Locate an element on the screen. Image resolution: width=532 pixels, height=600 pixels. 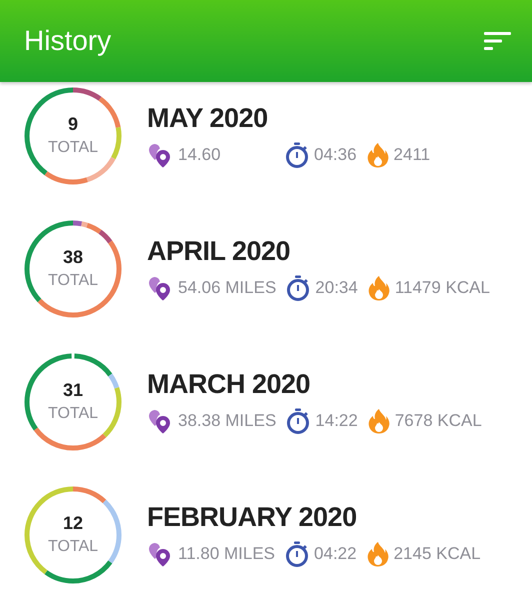
sort-icon is located at coordinates (498, 41).